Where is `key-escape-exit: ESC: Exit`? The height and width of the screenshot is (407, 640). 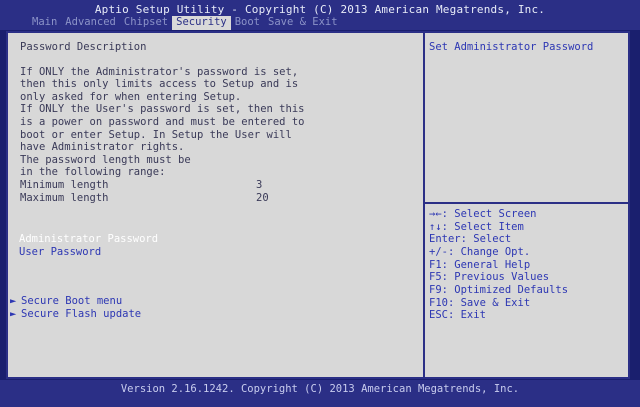 key-escape-exit: ESC: Exit is located at coordinates (457, 315).